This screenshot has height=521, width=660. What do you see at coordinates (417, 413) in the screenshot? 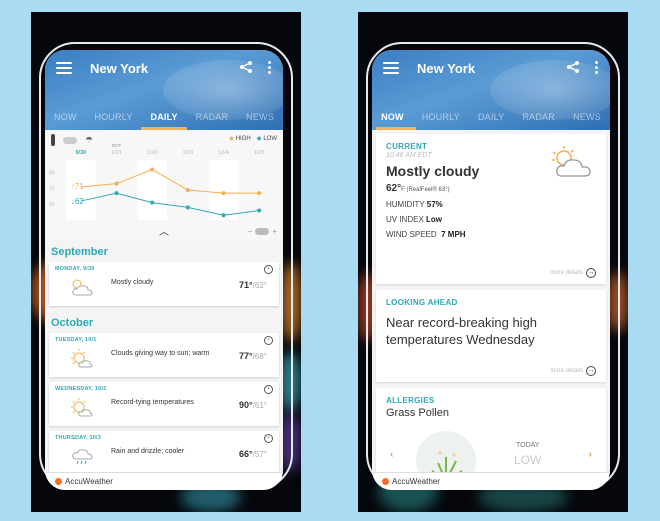
I see `allergy-type: Grass Pollen` at bounding box center [417, 413].